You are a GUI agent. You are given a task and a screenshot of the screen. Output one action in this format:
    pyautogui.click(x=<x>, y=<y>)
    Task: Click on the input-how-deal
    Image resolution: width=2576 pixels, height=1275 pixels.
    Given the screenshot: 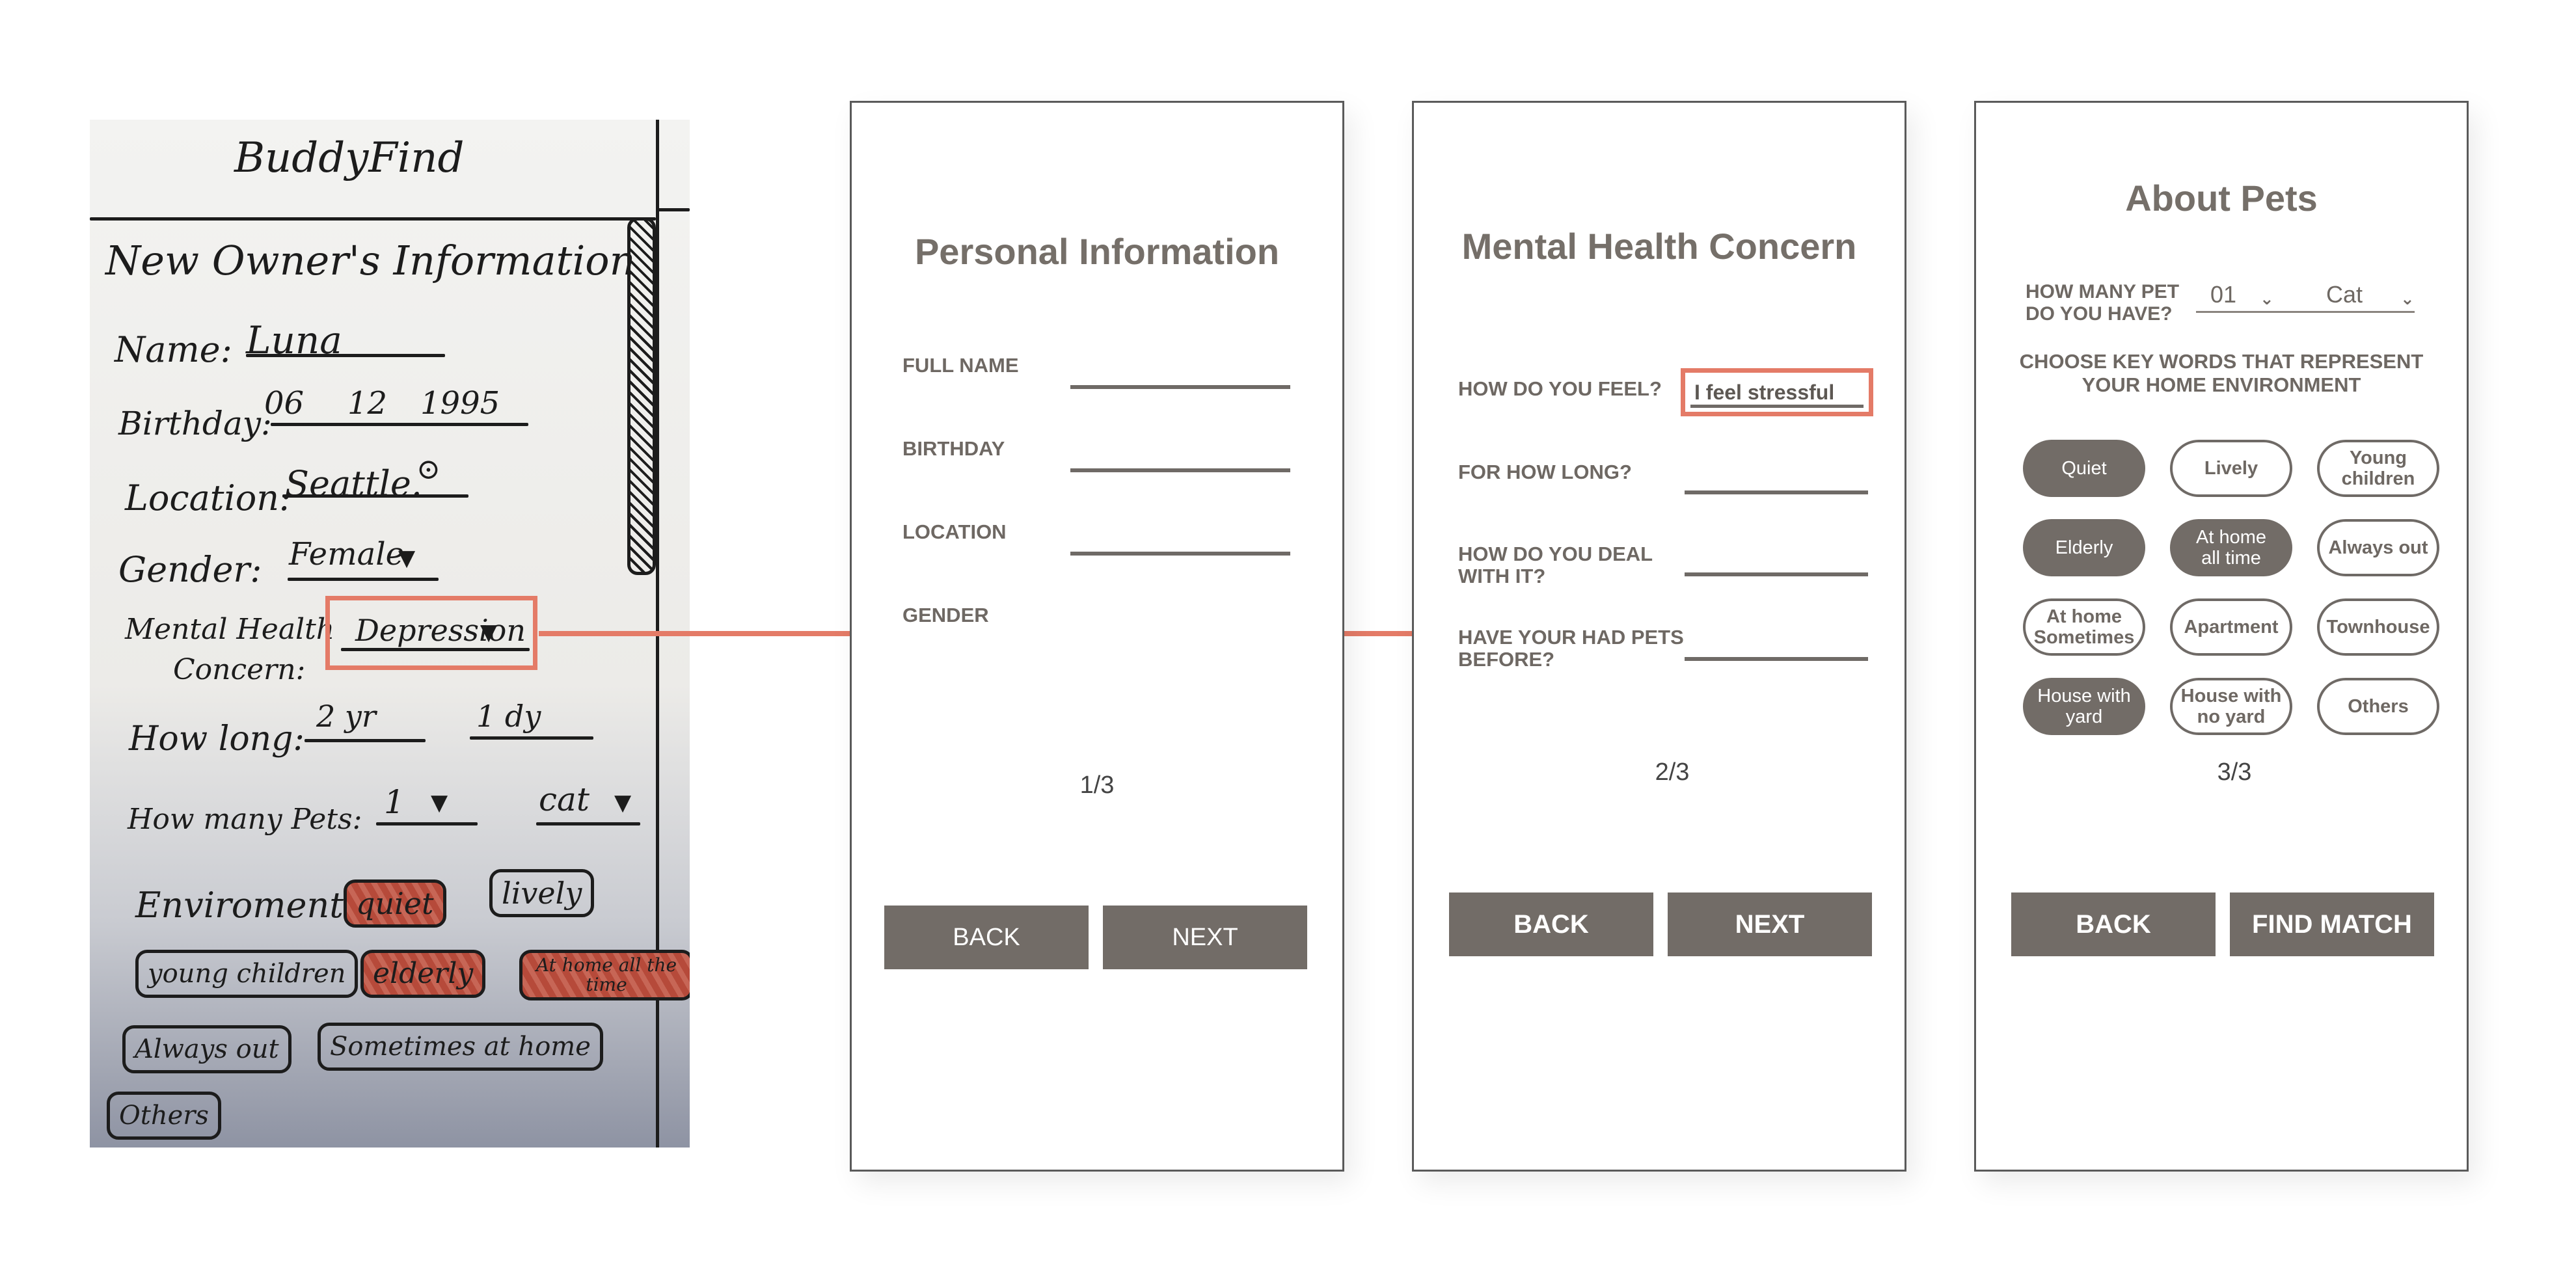 What is the action you would take?
    pyautogui.click(x=1777, y=574)
    